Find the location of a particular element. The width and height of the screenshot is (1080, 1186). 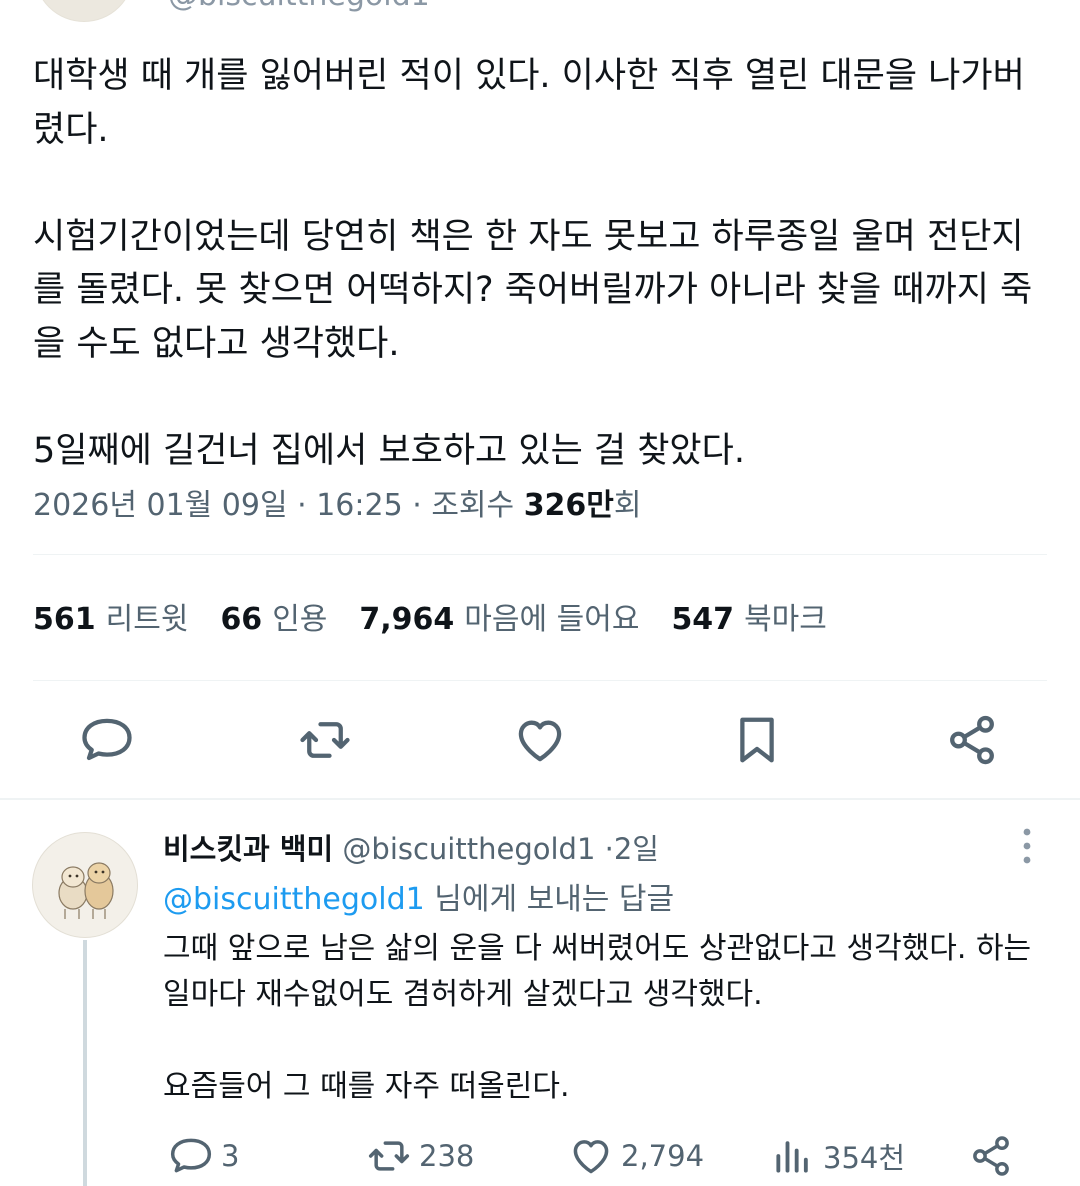

tweet-action-bar is located at coordinates (540, 740).